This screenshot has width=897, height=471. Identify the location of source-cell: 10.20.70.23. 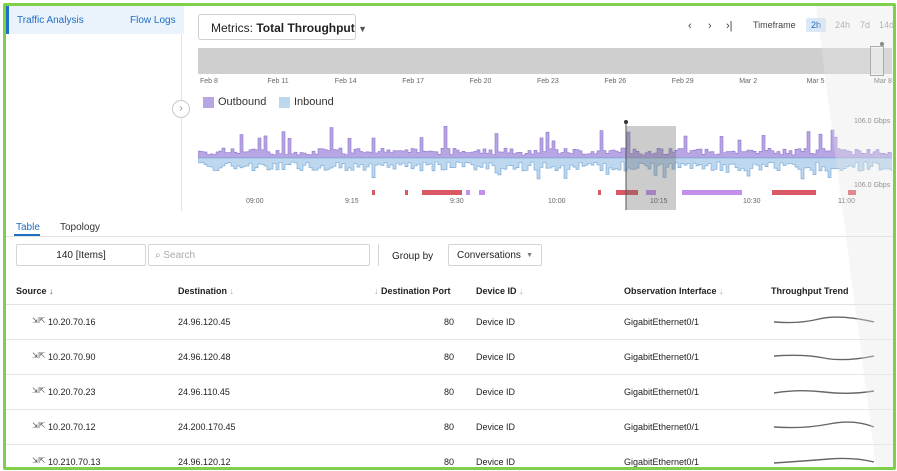
(72, 392).